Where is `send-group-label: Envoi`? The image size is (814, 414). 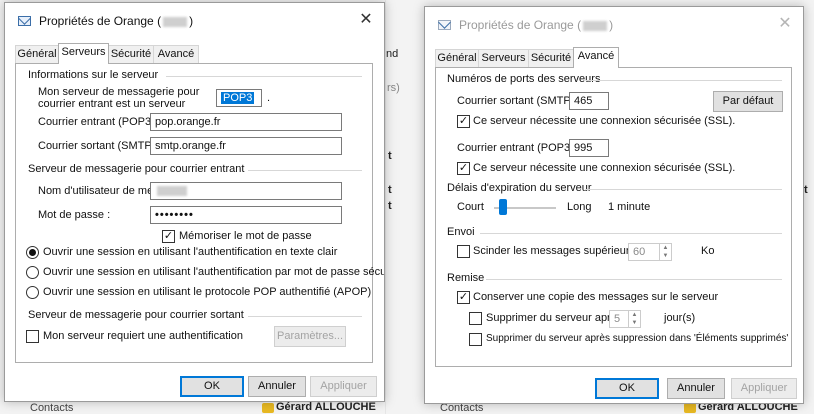
send-group-label: Envoi is located at coordinates (461, 232).